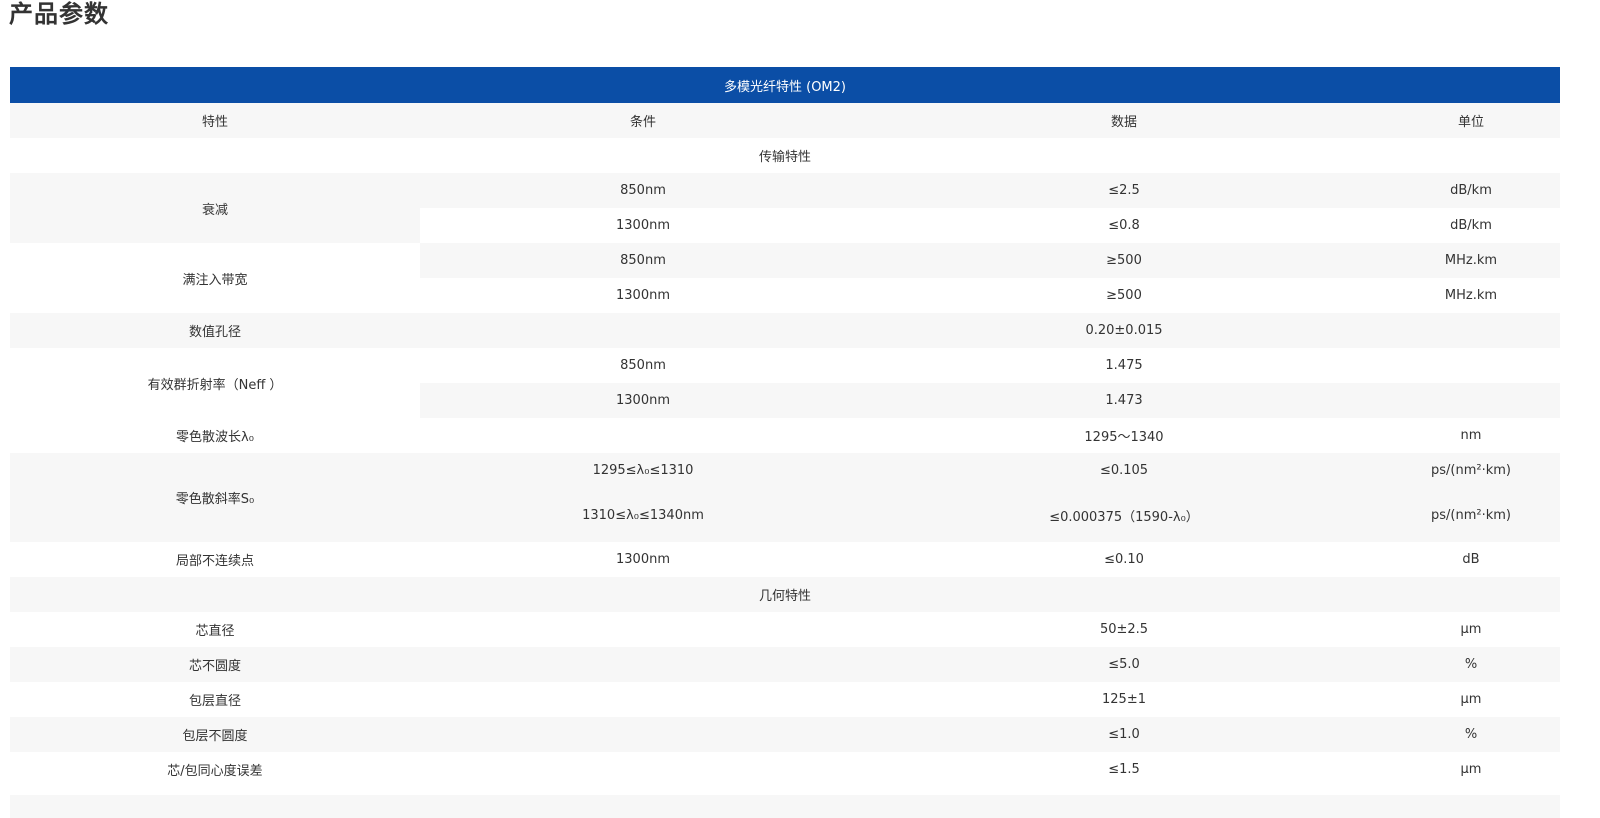 The width and height of the screenshot is (1600, 818). I want to click on zero-dispersion-wavelength-name: 零色散波长λ₀, so click(215, 437).